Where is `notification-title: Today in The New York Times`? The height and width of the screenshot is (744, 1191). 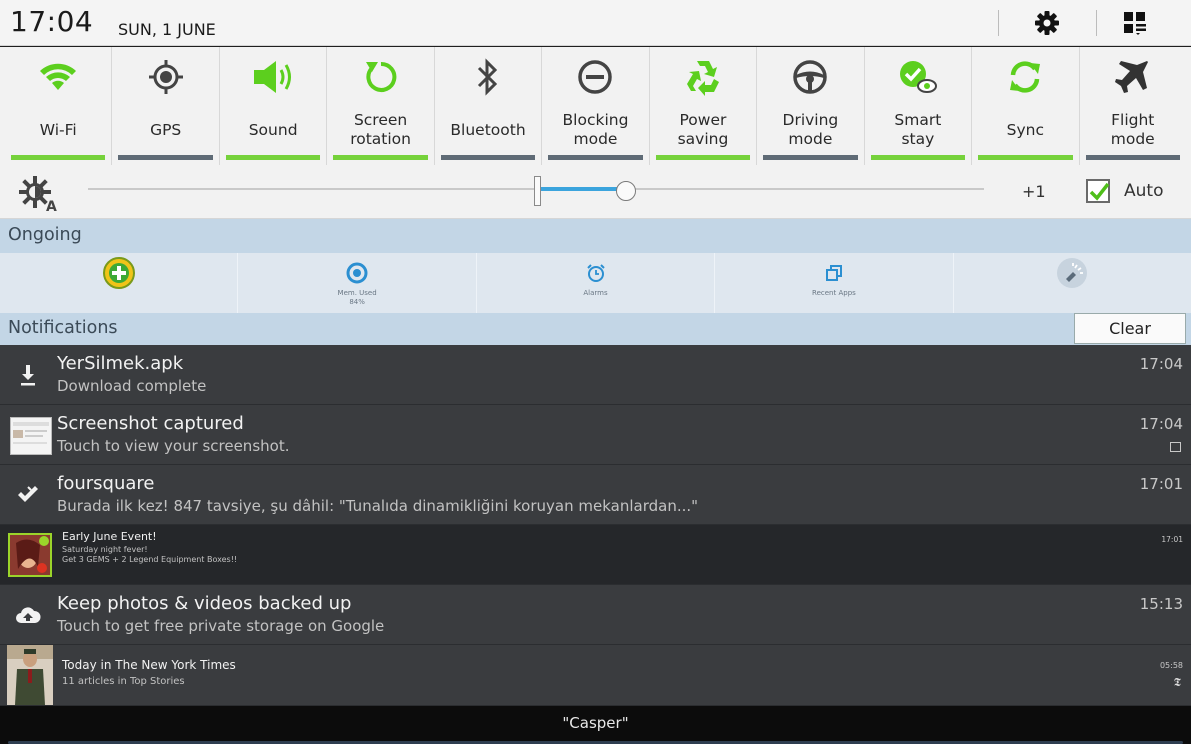 notification-title: Today in The New York Times is located at coordinates (149, 665).